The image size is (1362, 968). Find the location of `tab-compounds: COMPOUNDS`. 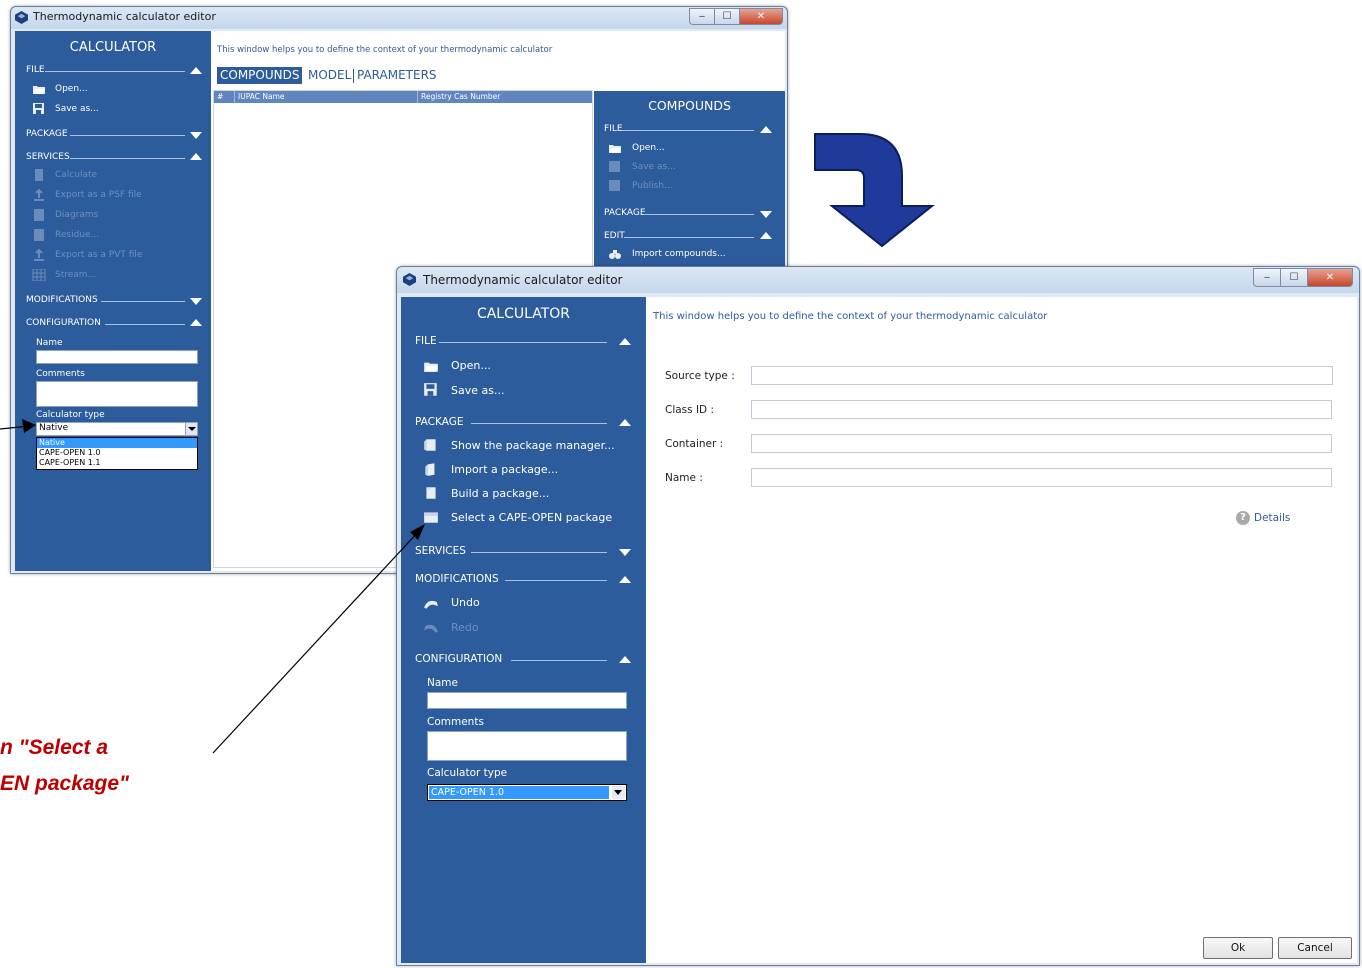

tab-compounds: COMPOUNDS is located at coordinates (260, 75).